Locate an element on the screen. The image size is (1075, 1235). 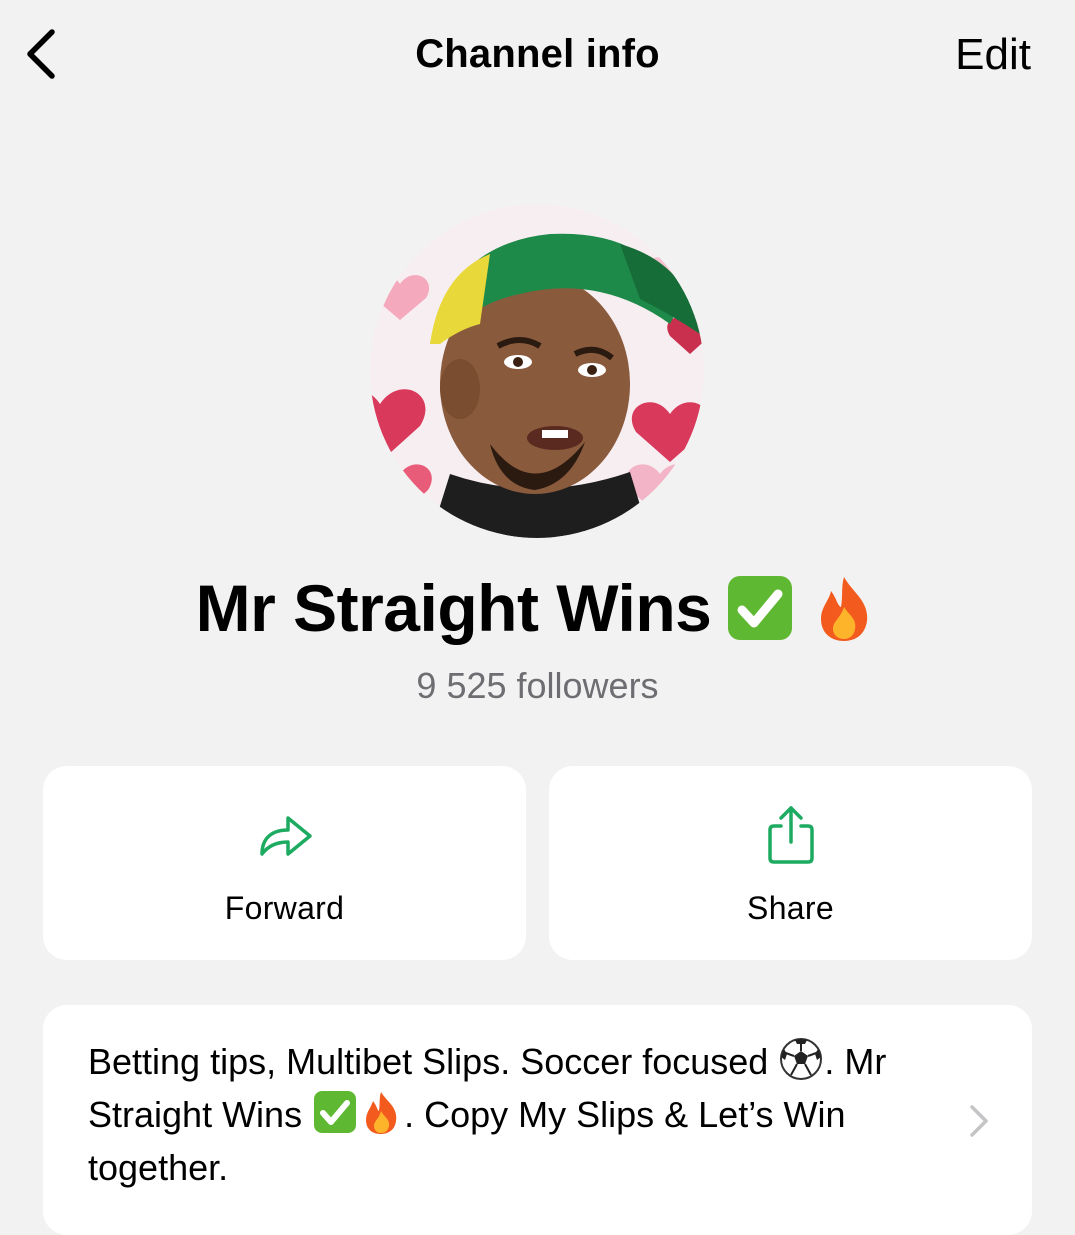
avatar-image is located at coordinates (537, 371).